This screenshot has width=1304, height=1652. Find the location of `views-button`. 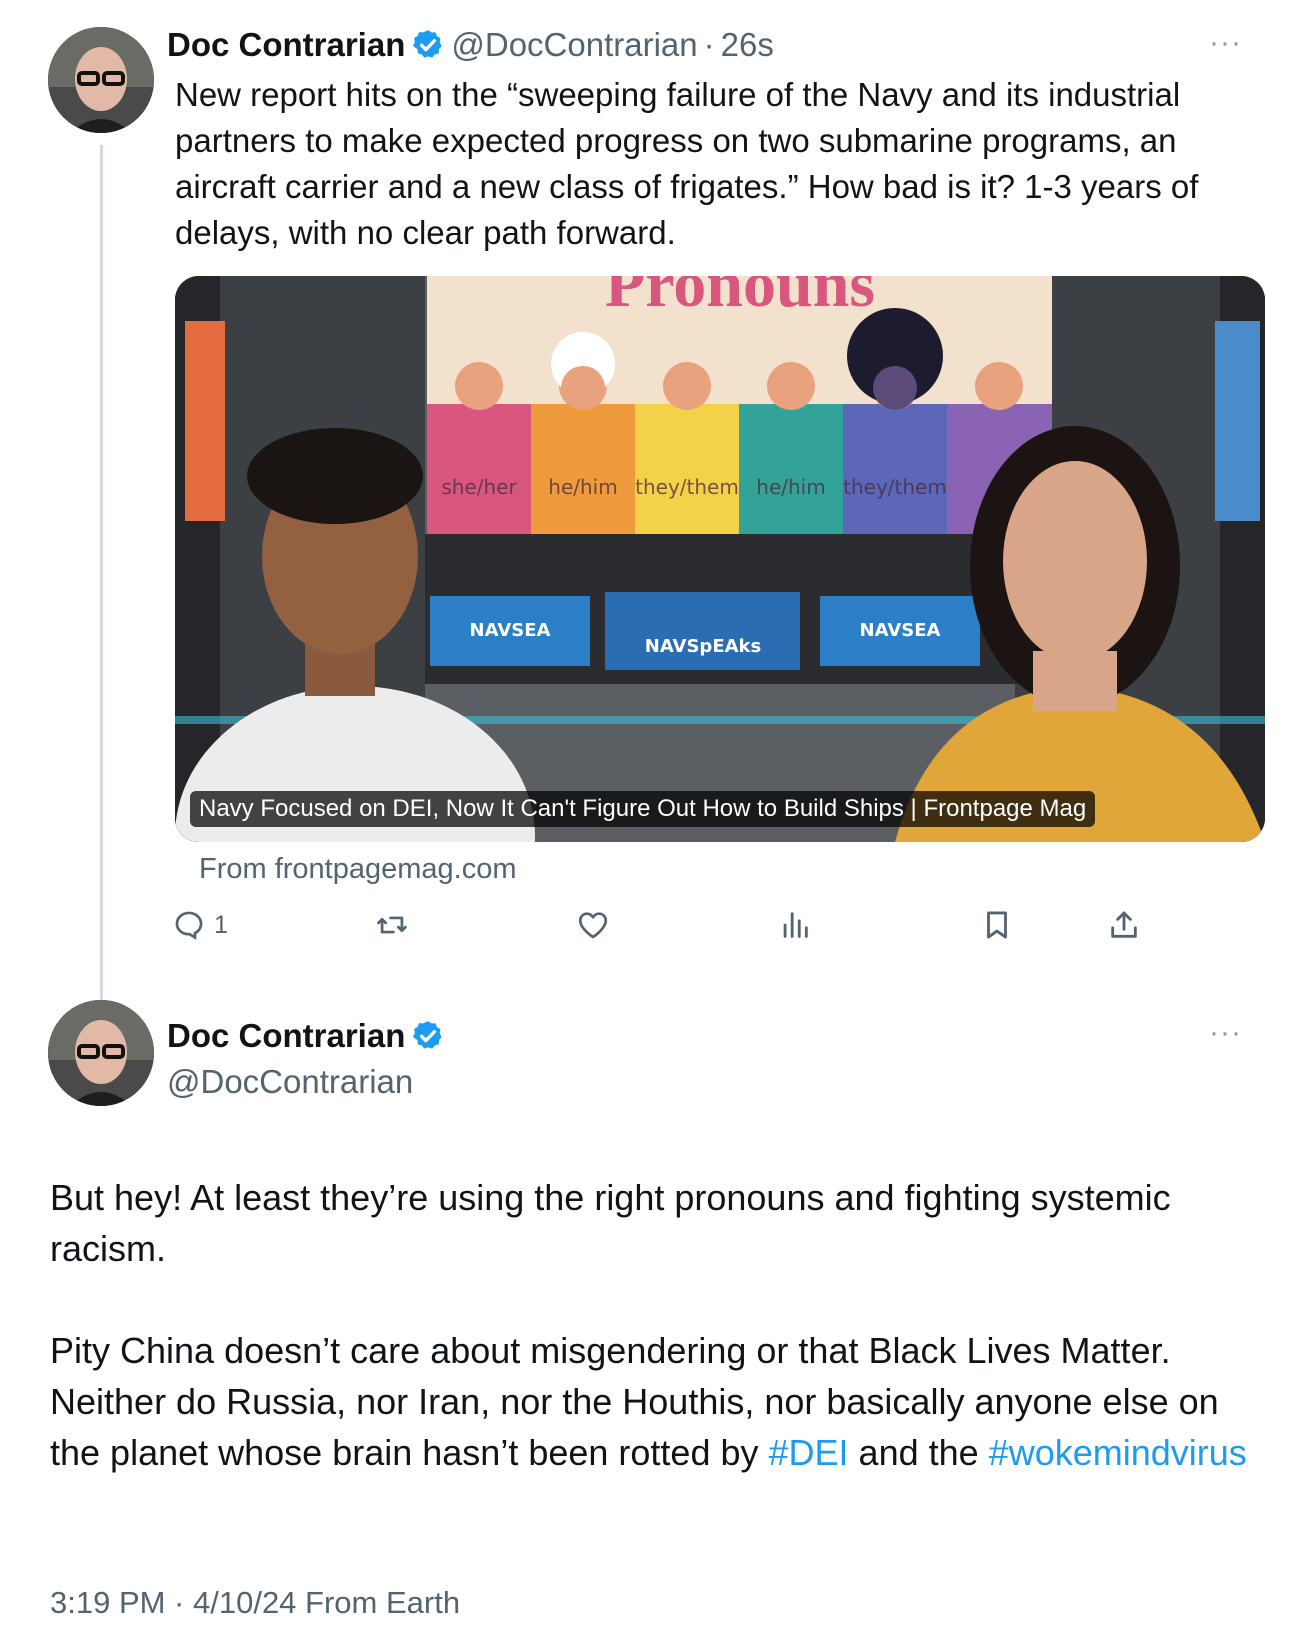

views-button is located at coordinates (795, 927).